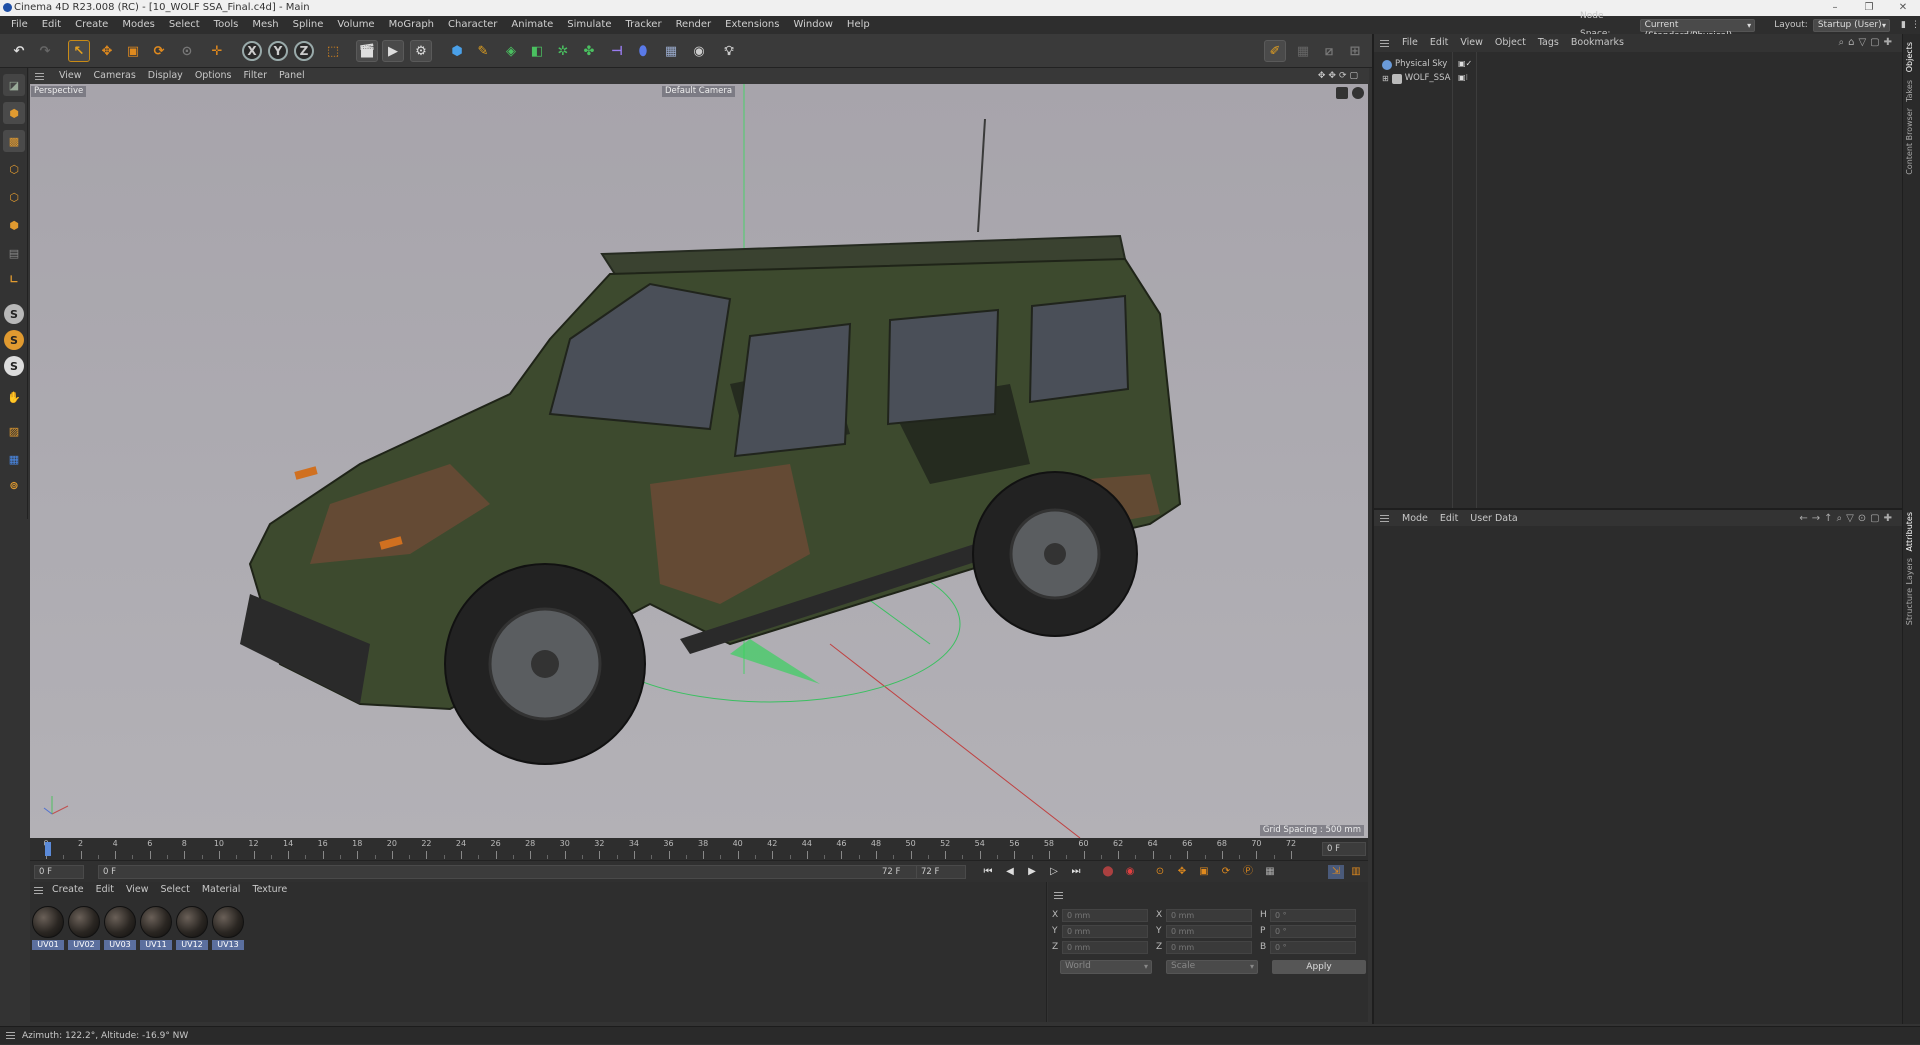  I want to click on material-menu-icon, so click(38, 890).